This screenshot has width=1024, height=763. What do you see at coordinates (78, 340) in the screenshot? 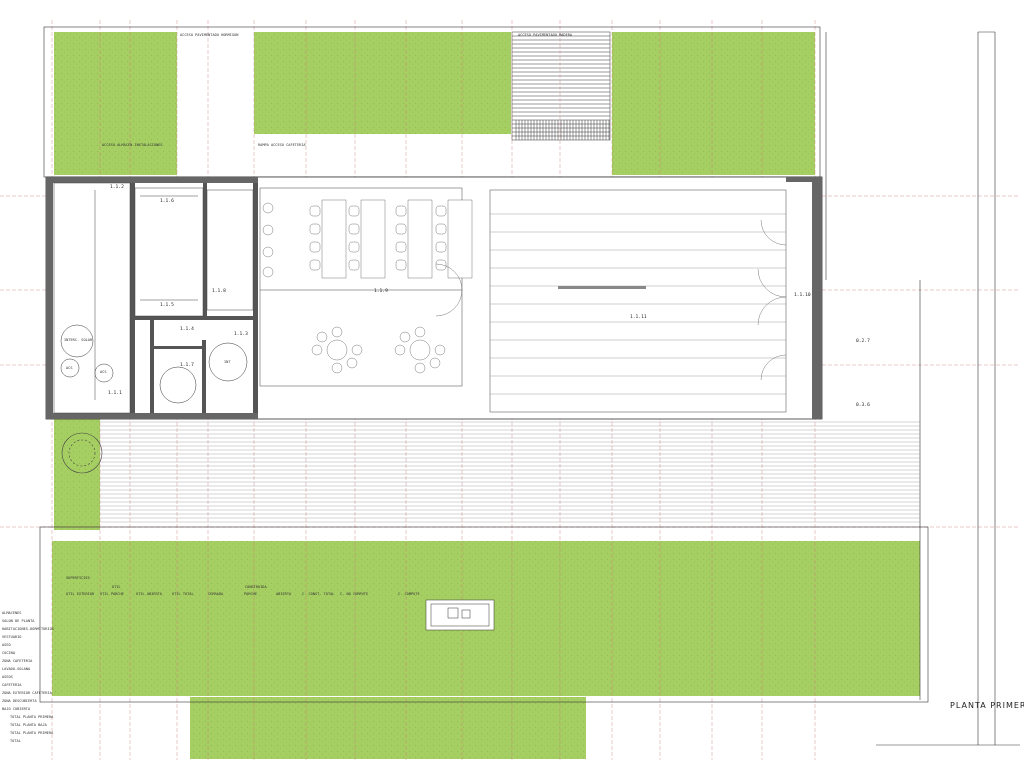
I see `svg-text: INTERC. SOLAR` at bounding box center [78, 340].